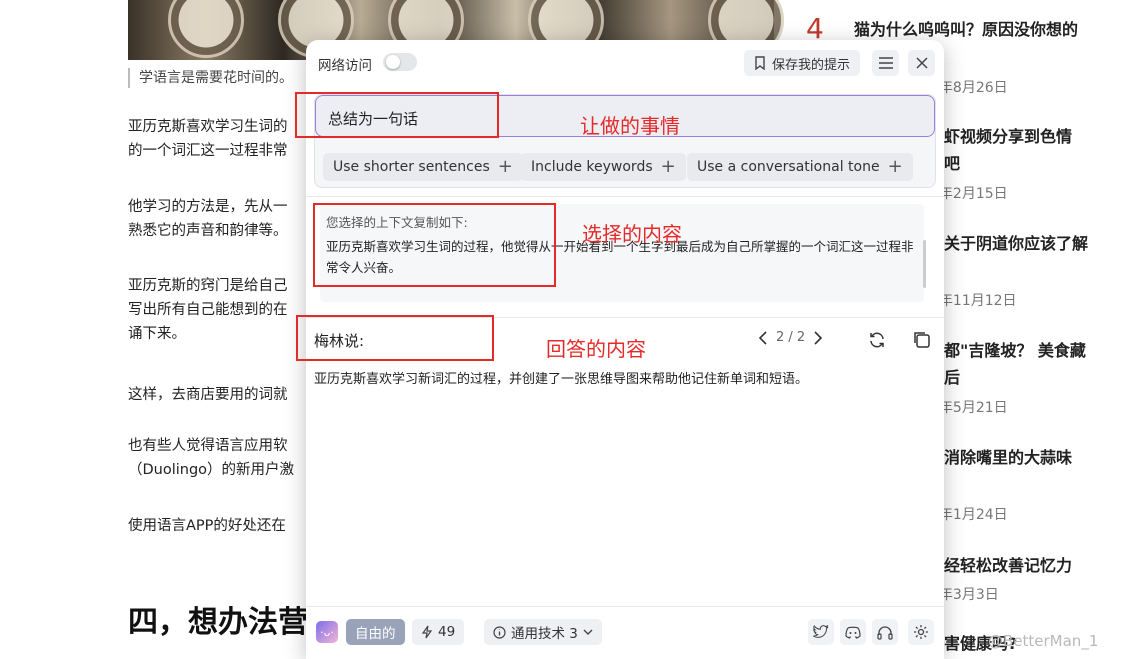 The image size is (1122, 659). I want to click on chevron-right-icon, so click(818, 337).